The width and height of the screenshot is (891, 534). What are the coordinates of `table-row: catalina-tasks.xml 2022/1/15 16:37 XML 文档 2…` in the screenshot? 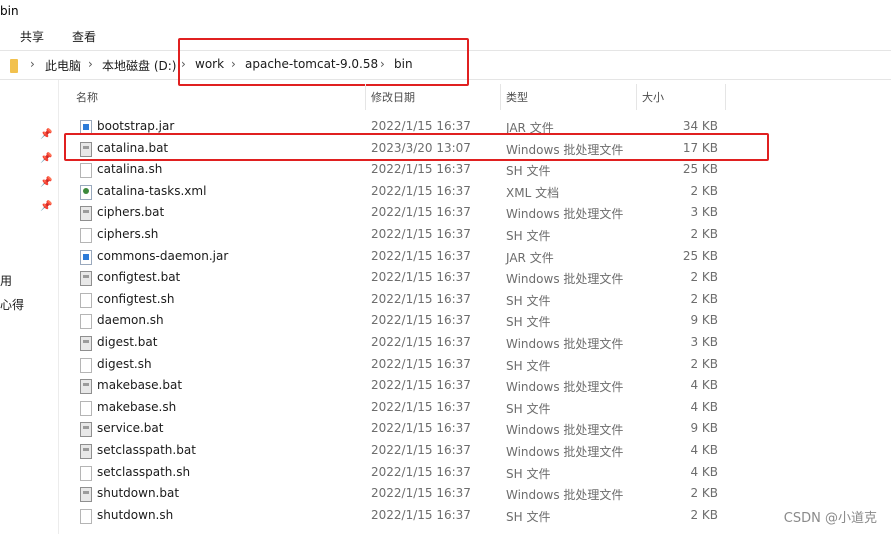 It's located at (400, 192).